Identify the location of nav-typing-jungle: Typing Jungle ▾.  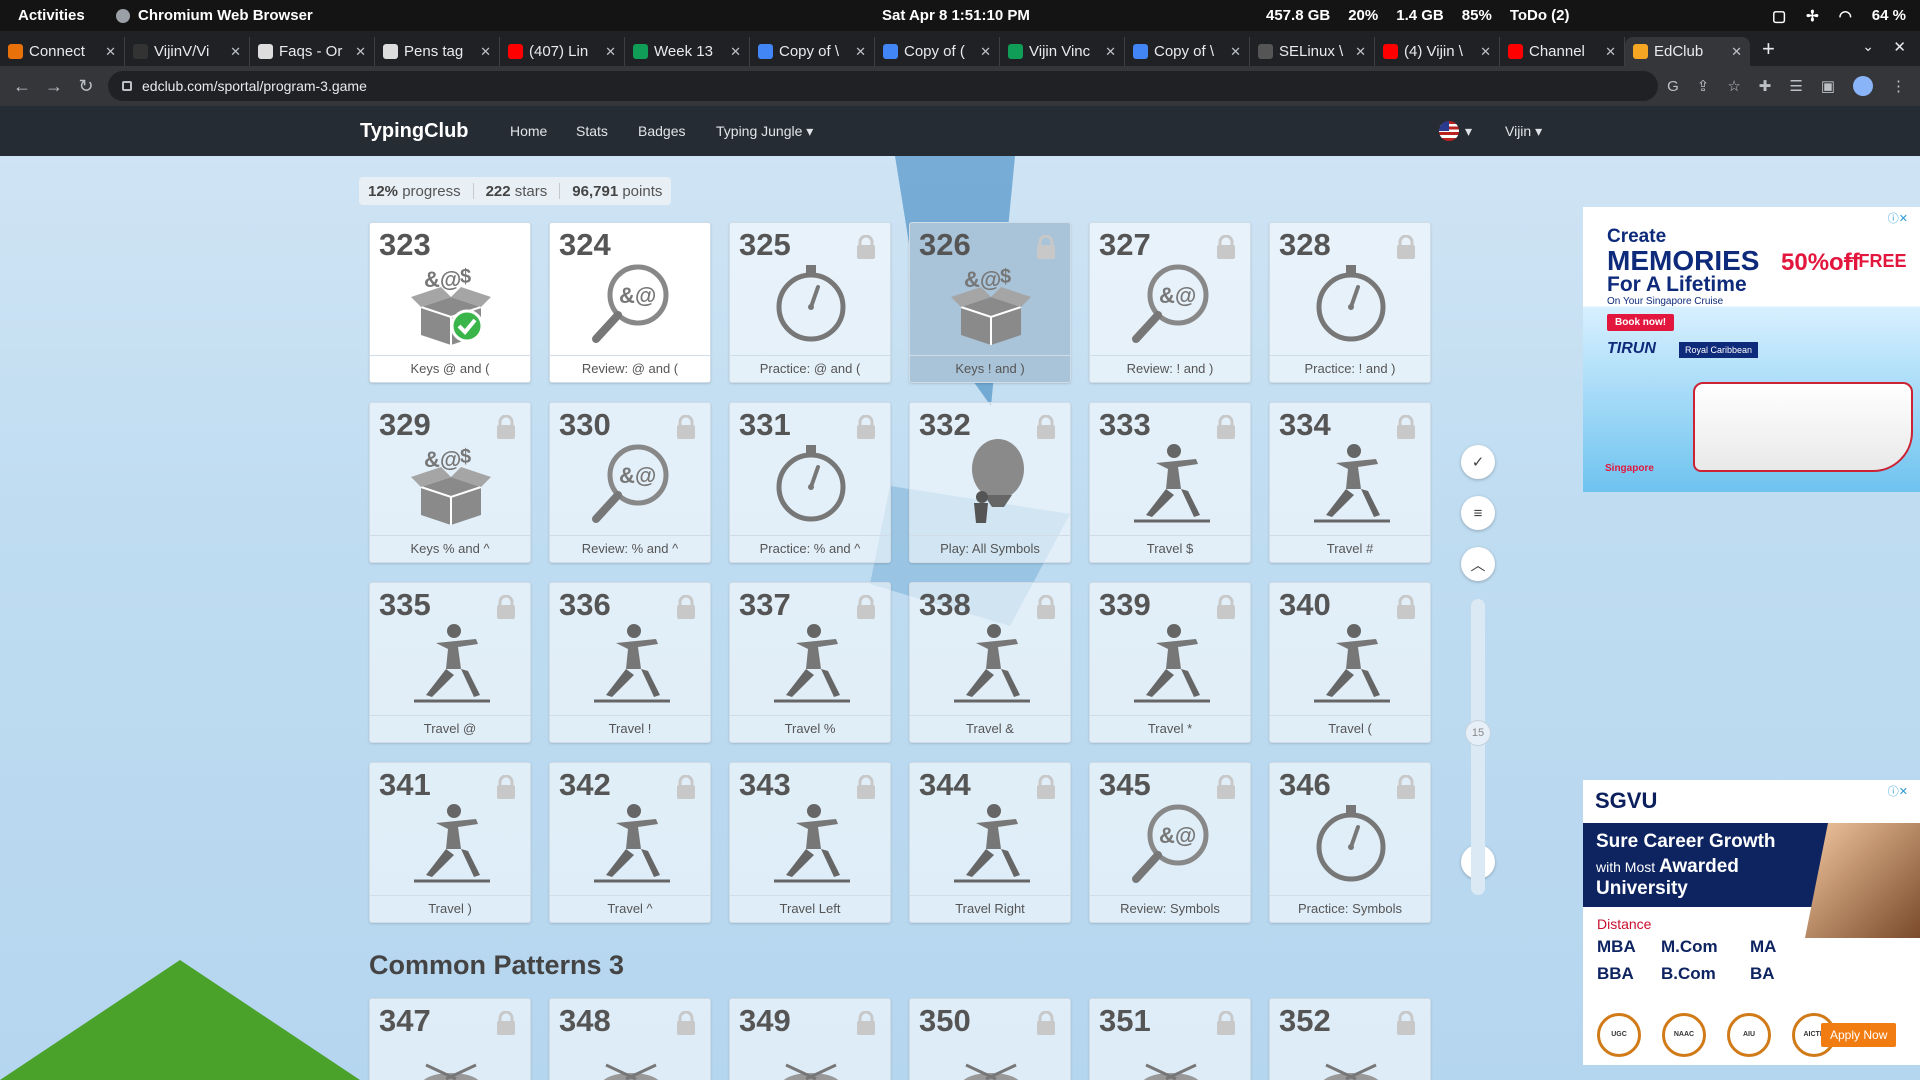
(764, 131).